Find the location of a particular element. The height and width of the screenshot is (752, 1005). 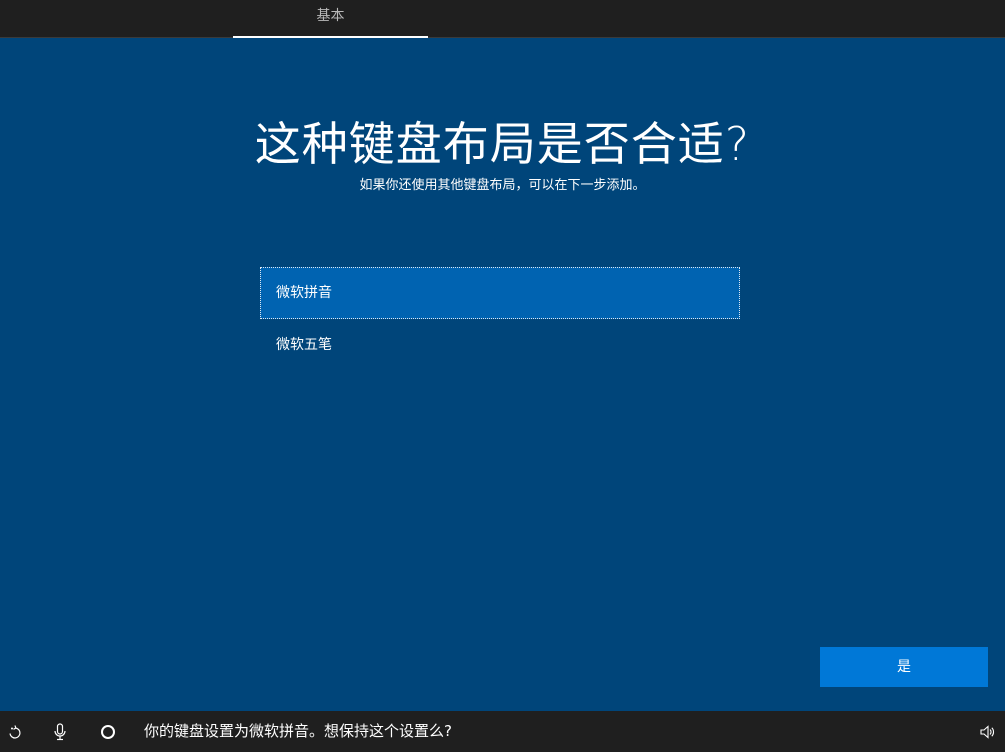

page-title: 这种键盘布局是否合适? is located at coordinates (502, 144).